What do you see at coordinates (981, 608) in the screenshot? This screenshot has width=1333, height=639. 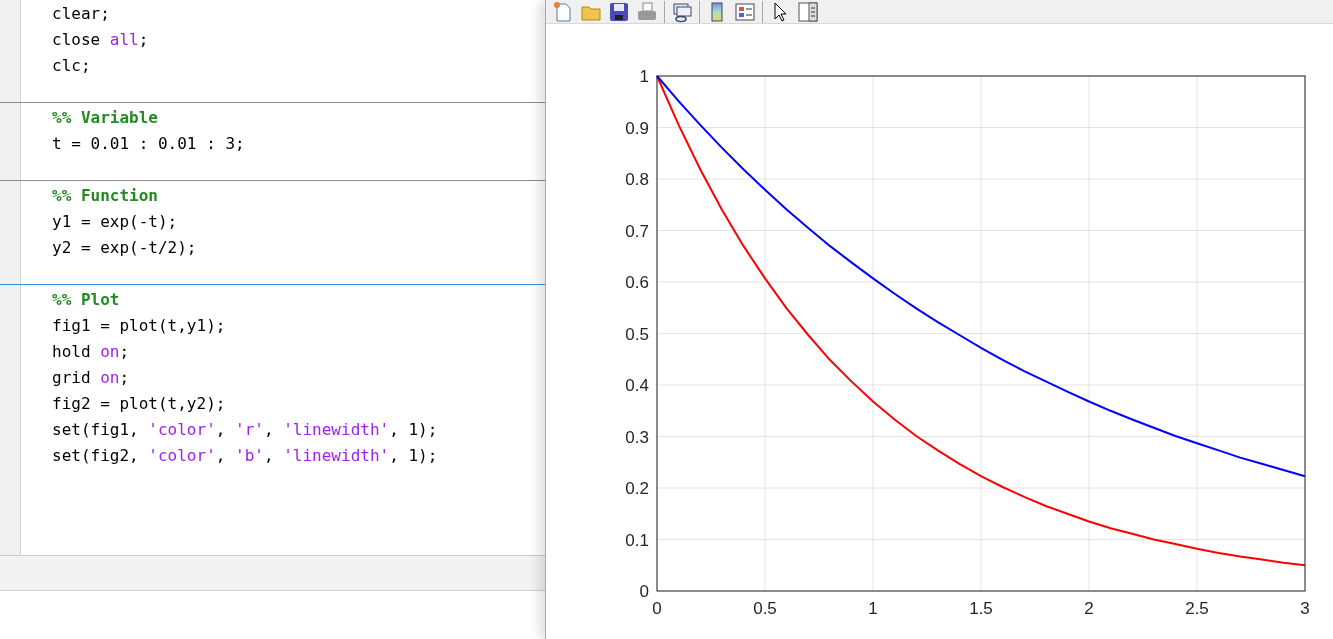 I see `x-tick-label: 1.5` at bounding box center [981, 608].